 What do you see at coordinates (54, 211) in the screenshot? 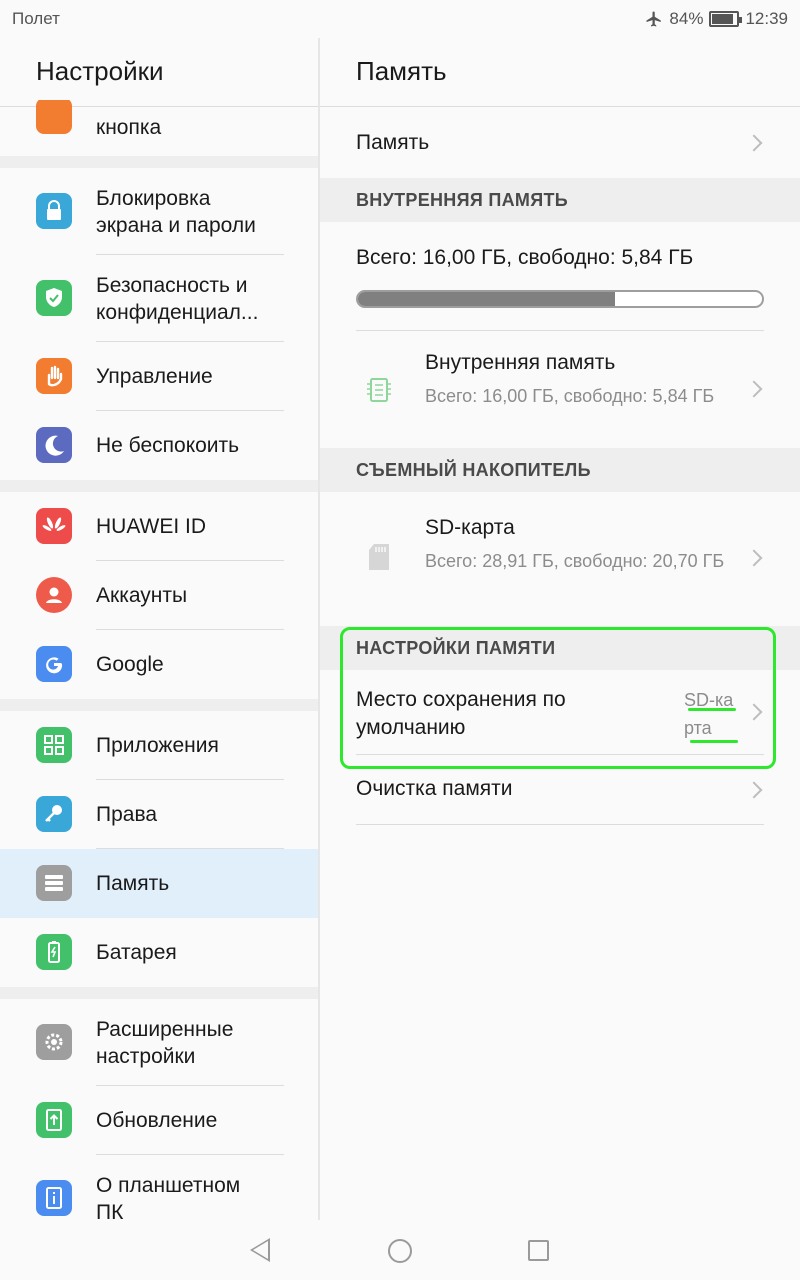
I see `lock-icon` at bounding box center [54, 211].